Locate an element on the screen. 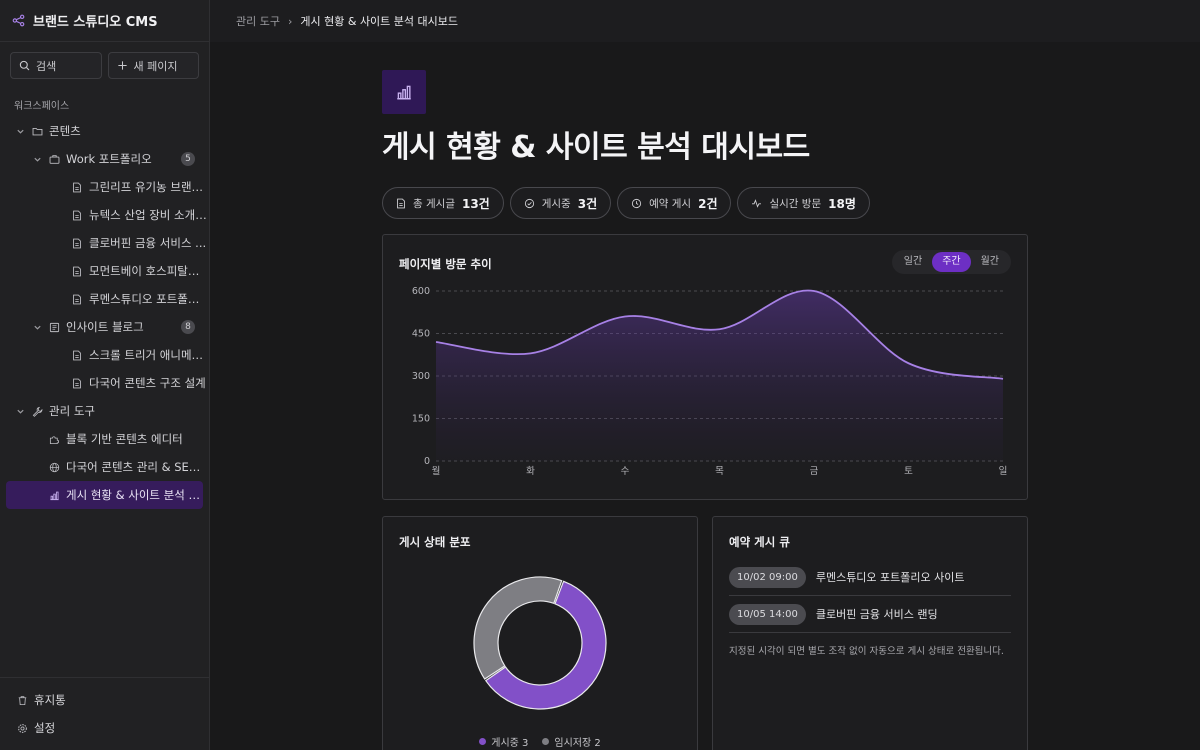 Image resolution: width=1200 pixels, height=750 pixels. search-label: 검색 is located at coordinates (46, 66).